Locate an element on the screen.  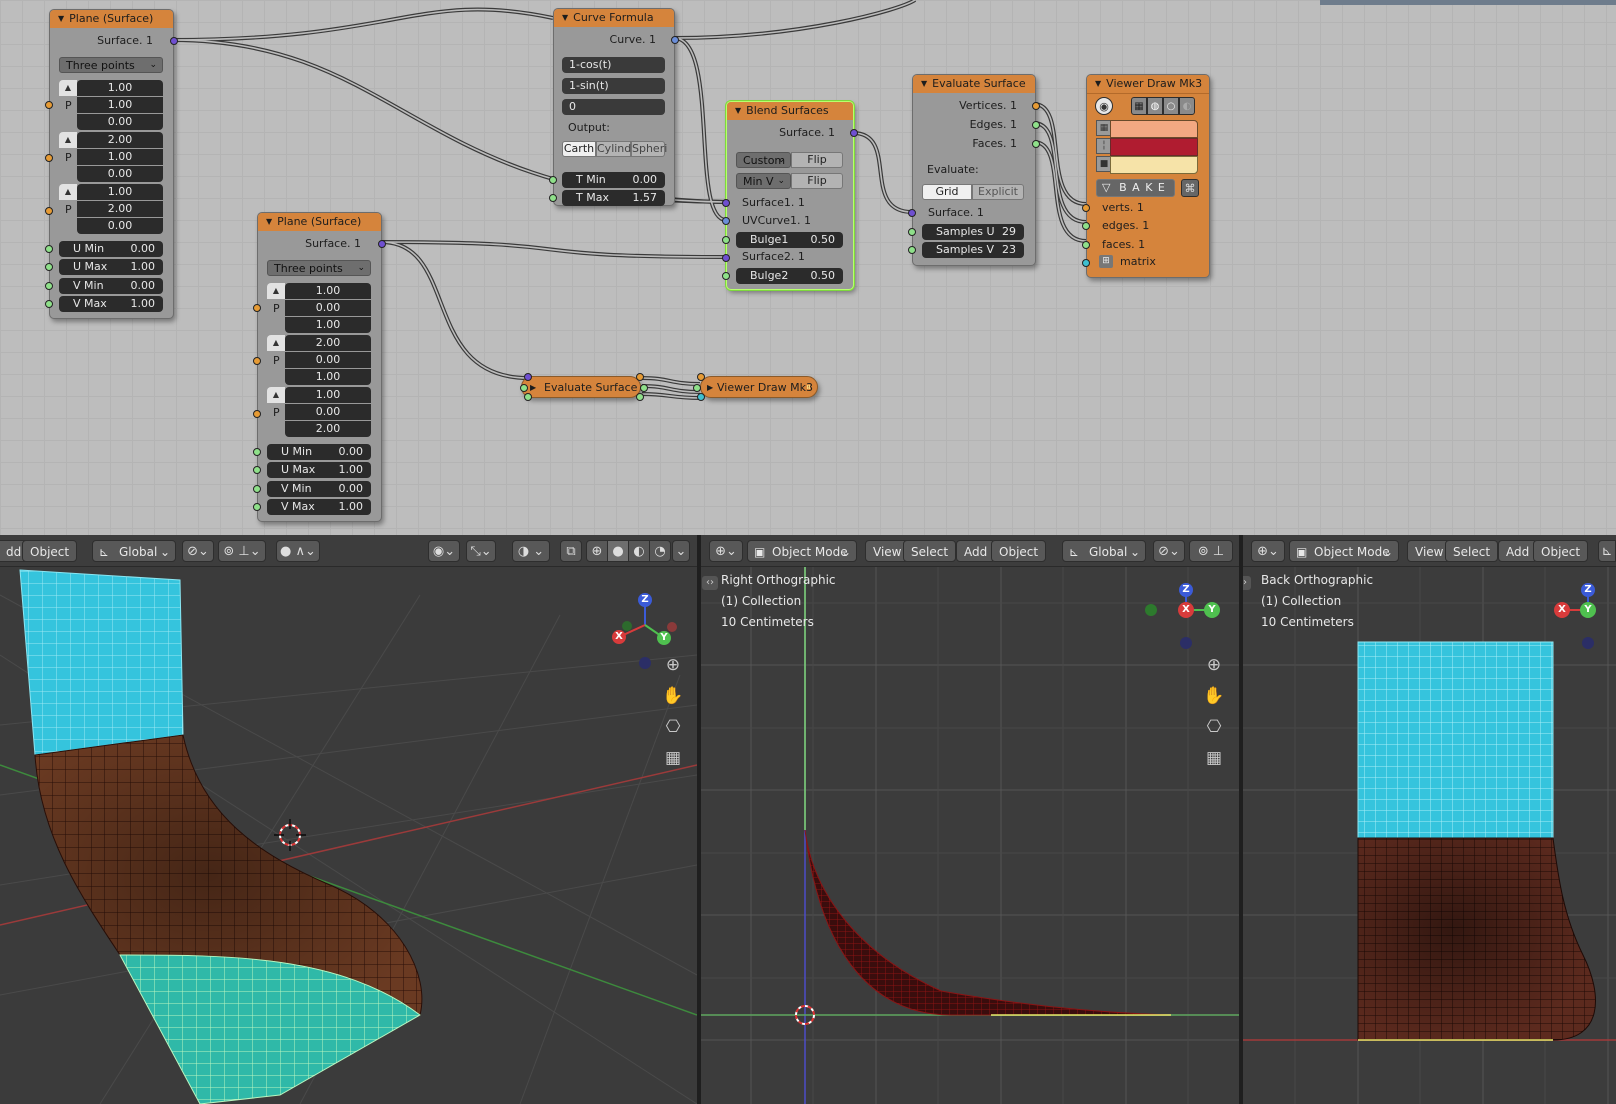
curve-output-socket is located at coordinates (675, 40).